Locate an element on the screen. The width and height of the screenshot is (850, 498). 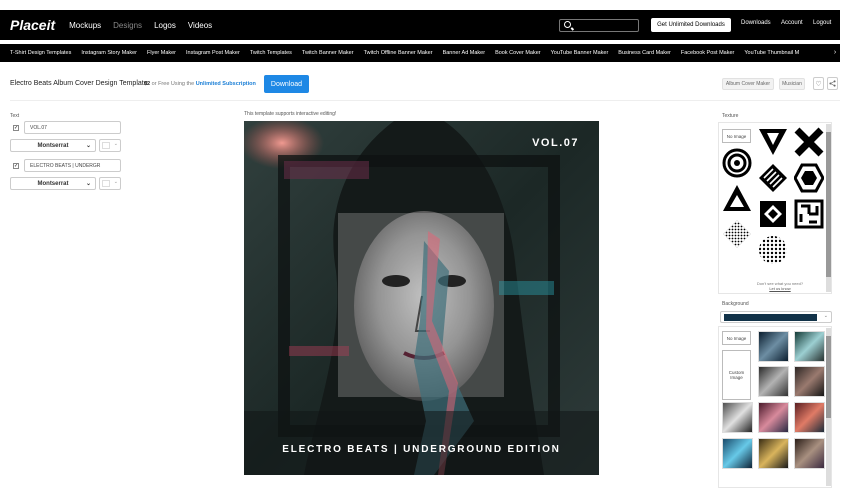
category-item: YouTube Banner Maker is located at coordinates (580, 53).